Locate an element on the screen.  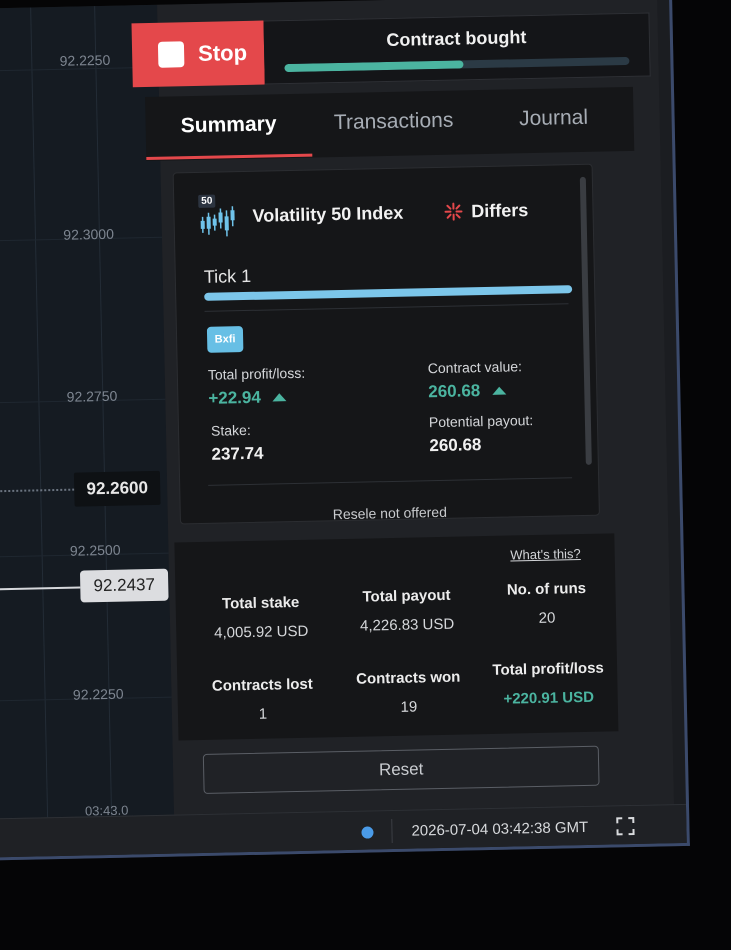
tab-transactions: Transactions is located at coordinates (393, 121).